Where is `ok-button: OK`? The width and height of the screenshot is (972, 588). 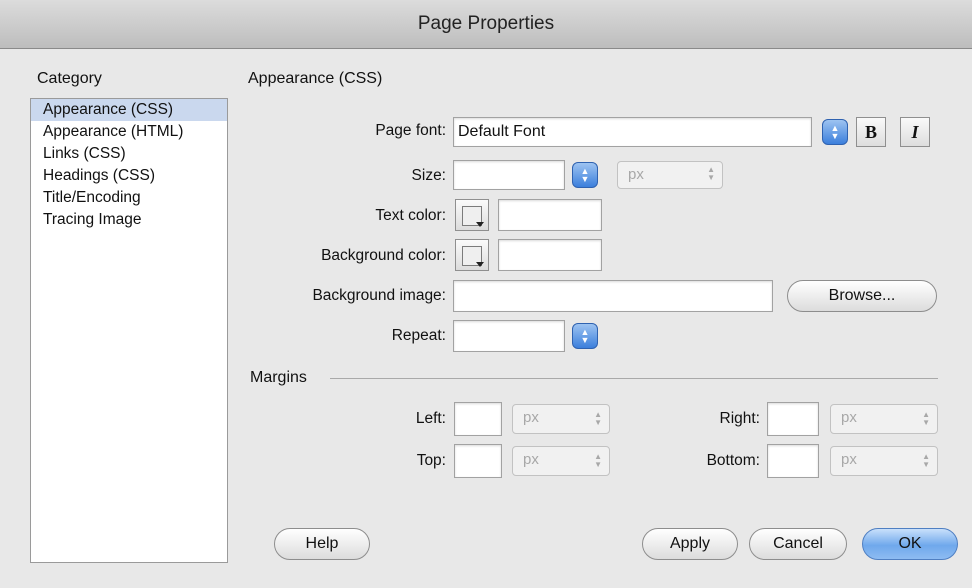 ok-button: OK is located at coordinates (910, 544).